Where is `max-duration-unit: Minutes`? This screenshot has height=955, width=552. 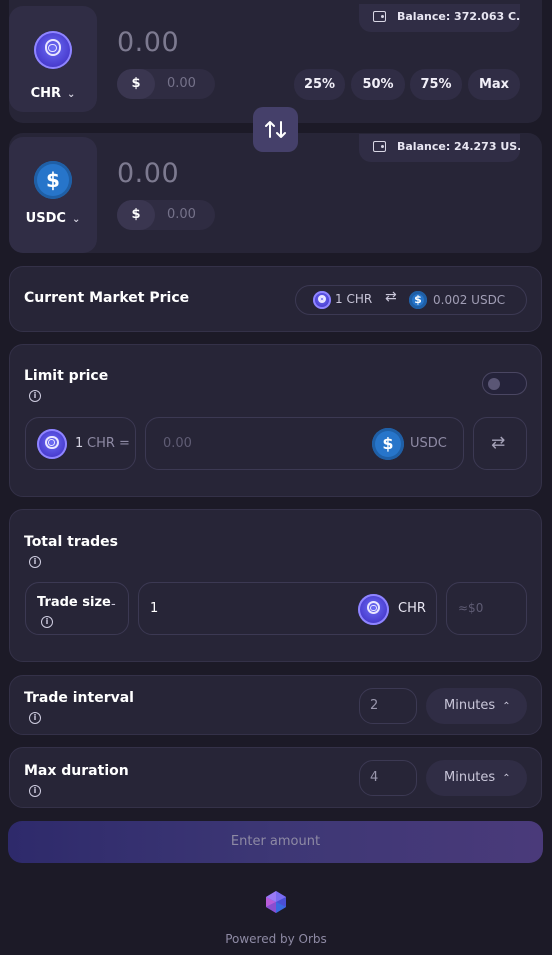
max-duration-unit: Minutes is located at coordinates (470, 777).